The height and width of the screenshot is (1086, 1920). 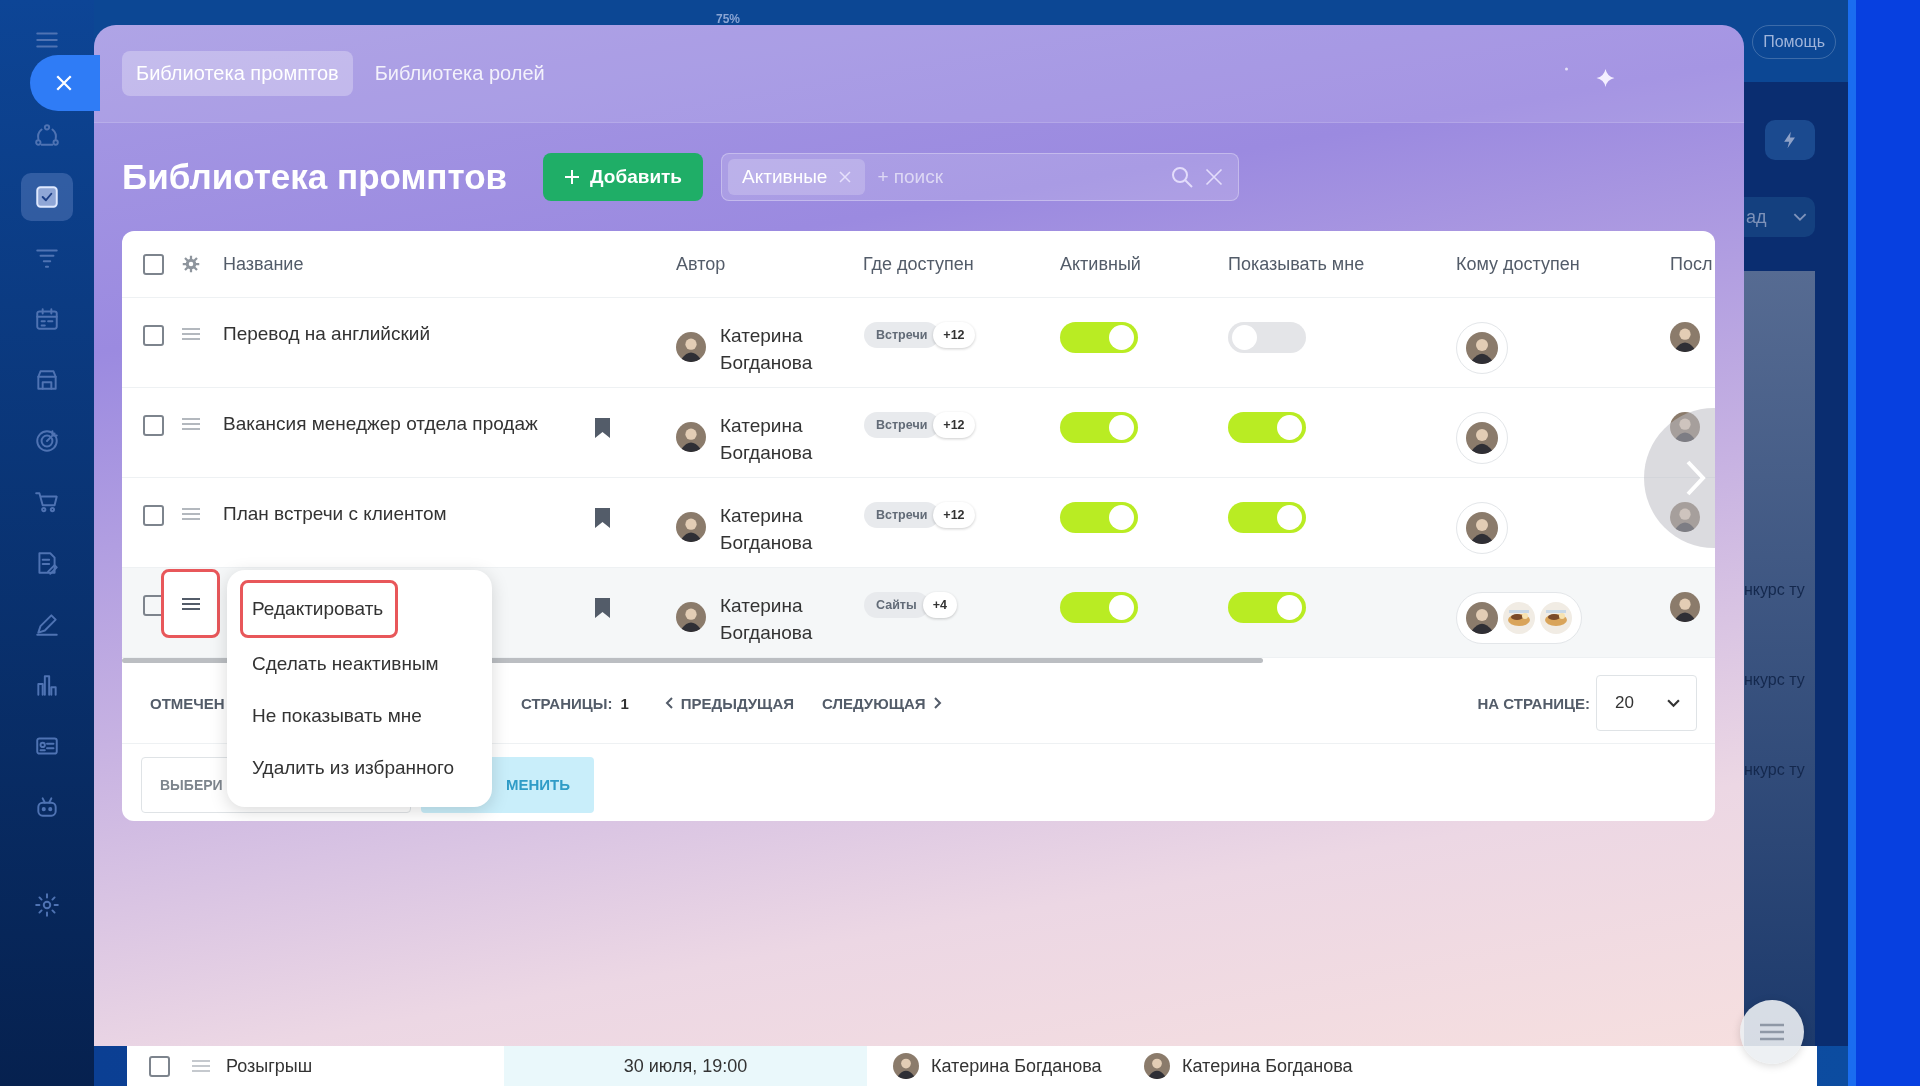 What do you see at coordinates (567, 703) in the screenshot?
I see `pages-label: СТРАНИЦЫ:` at bounding box center [567, 703].